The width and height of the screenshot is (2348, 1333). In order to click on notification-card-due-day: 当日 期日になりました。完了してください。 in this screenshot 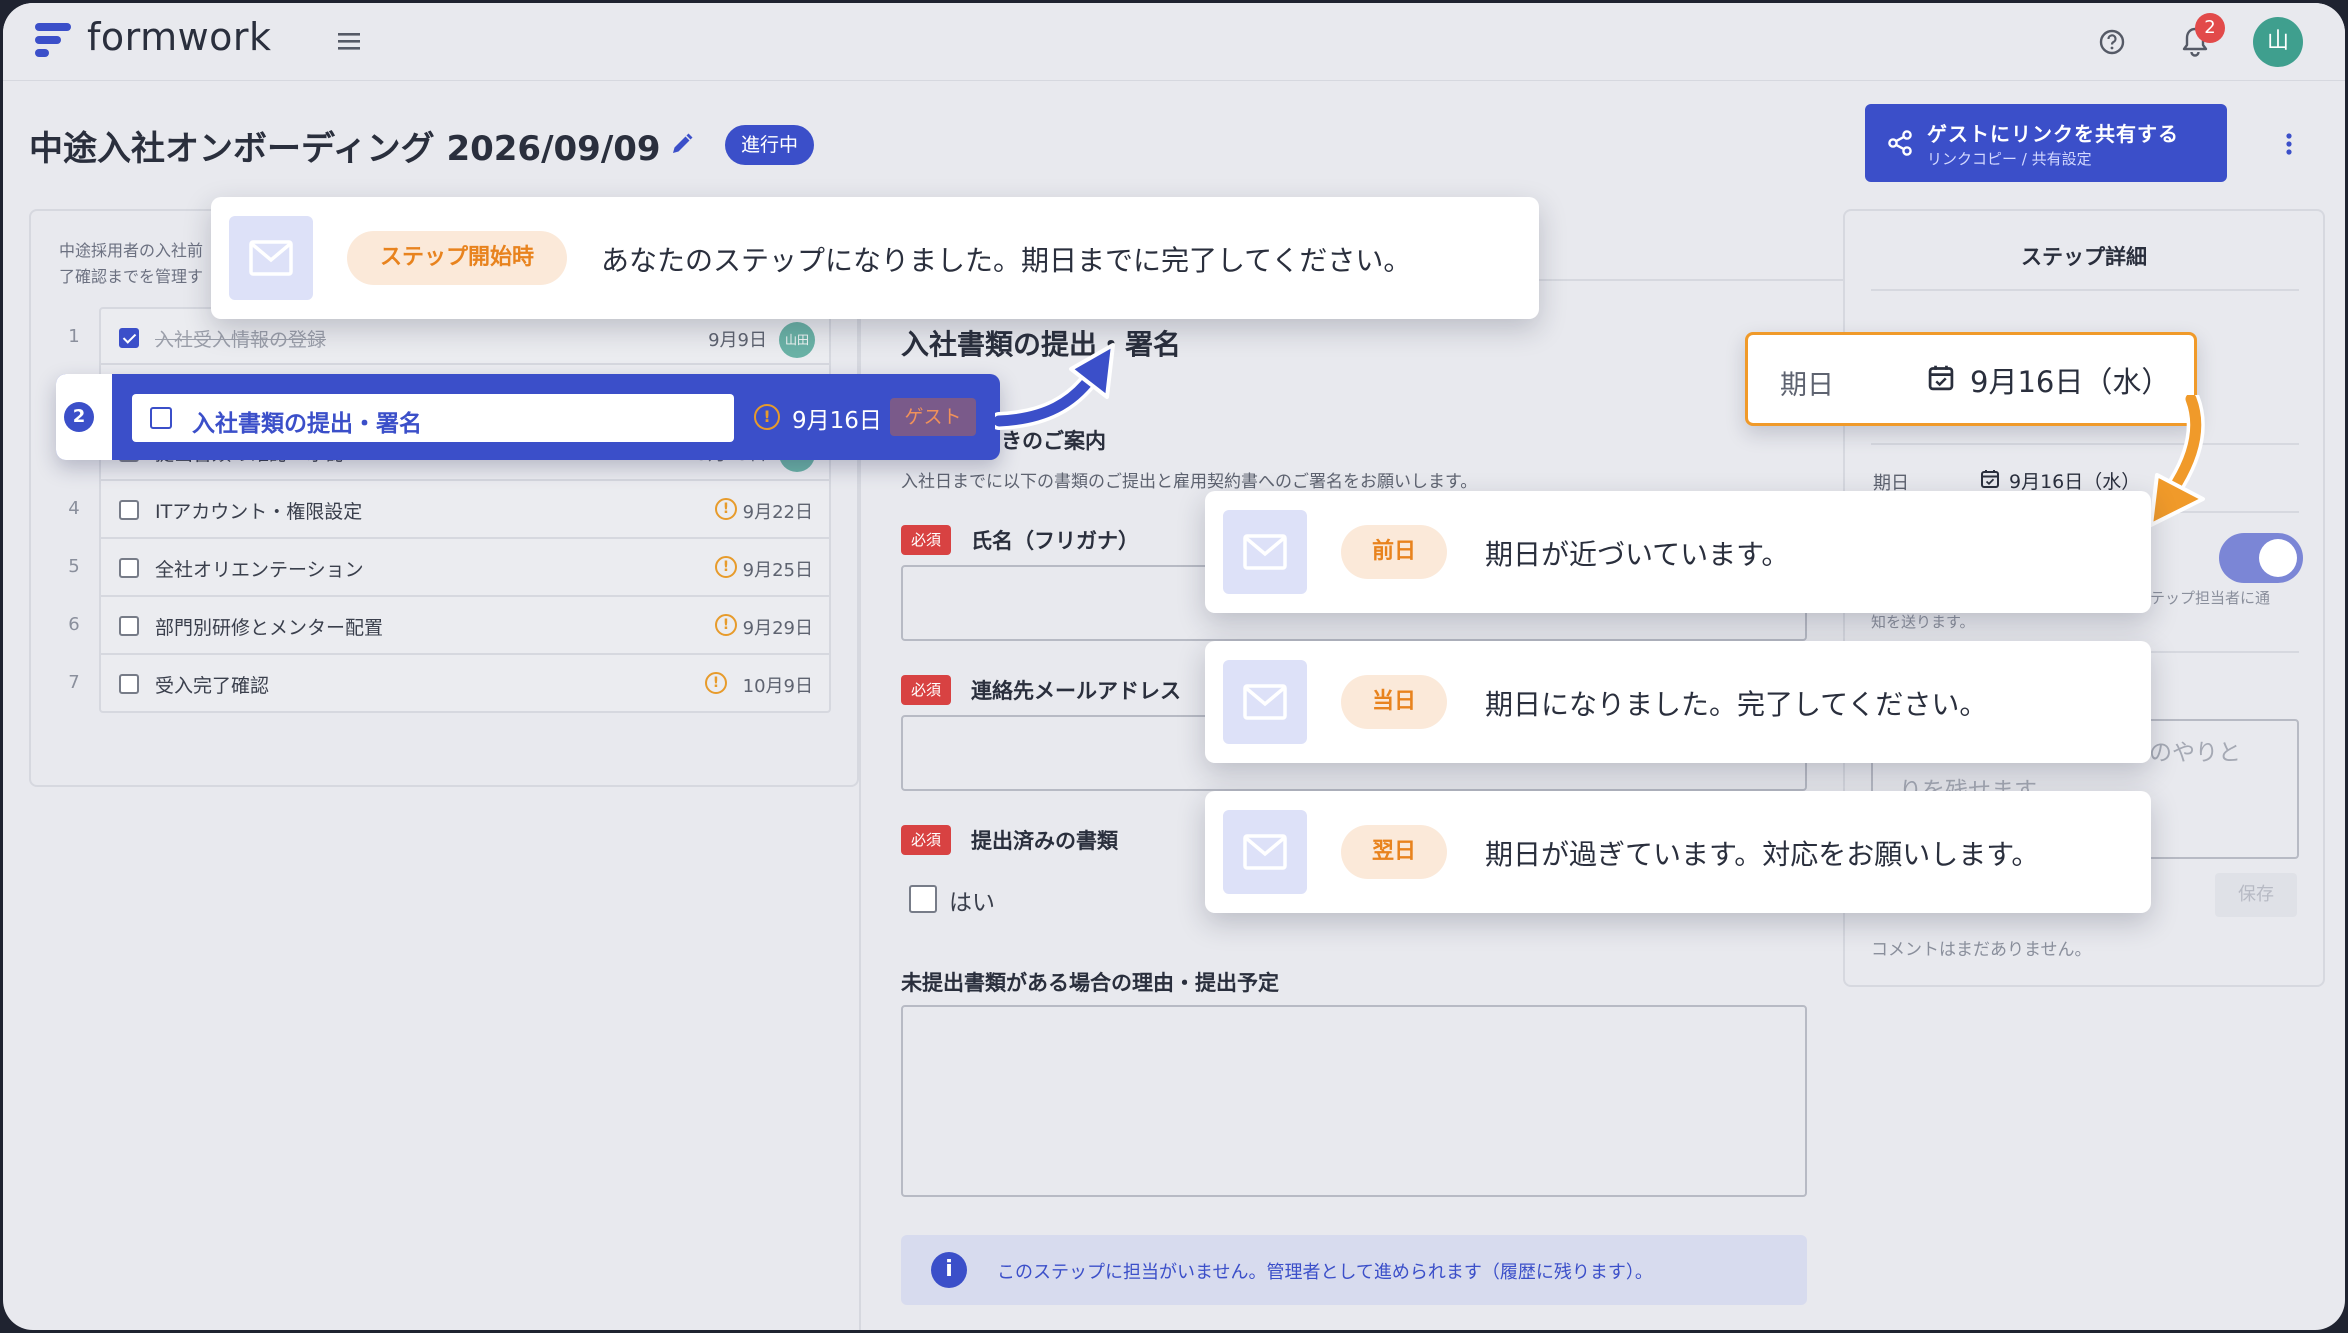, I will do `click(1678, 702)`.